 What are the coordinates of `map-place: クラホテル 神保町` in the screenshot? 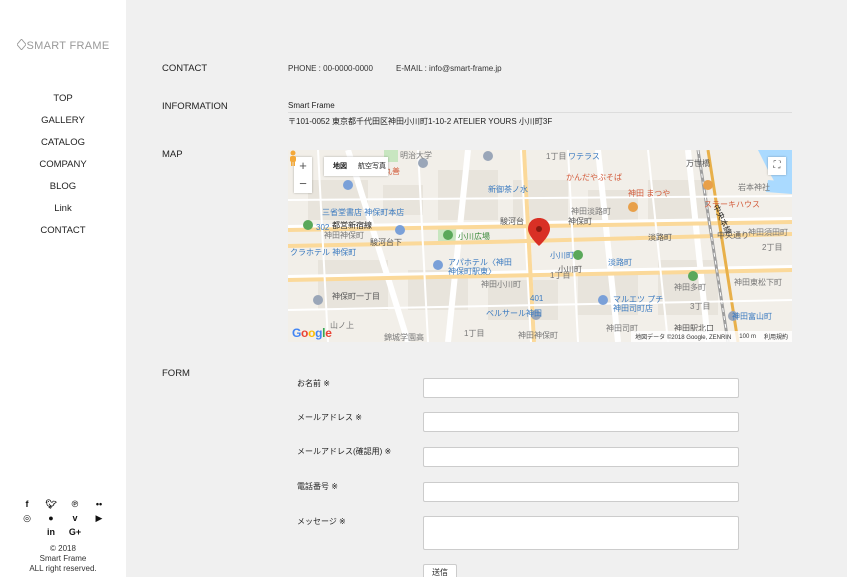 It's located at (323, 252).